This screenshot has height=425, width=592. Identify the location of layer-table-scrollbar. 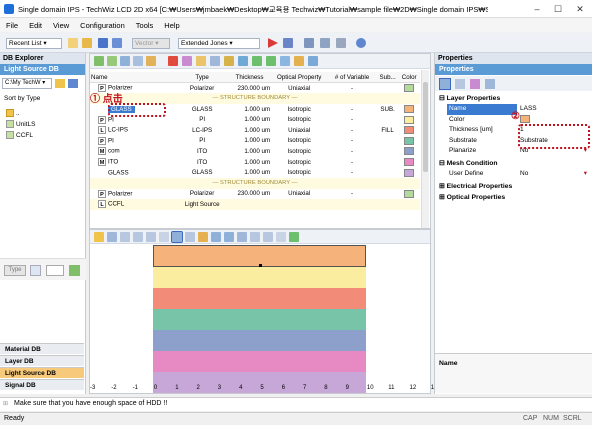
(425, 149).